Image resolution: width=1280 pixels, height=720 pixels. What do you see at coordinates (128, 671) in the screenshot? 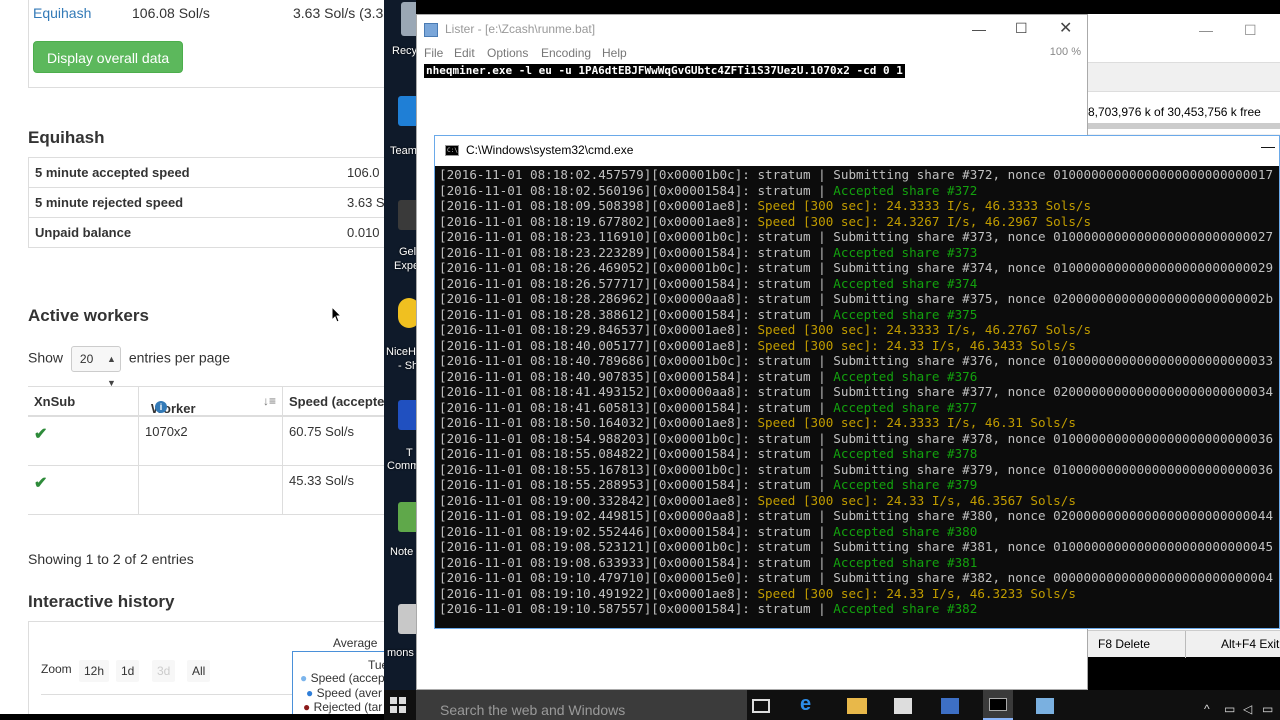
I see `zoom-1d-button: 1d` at bounding box center [128, 671].